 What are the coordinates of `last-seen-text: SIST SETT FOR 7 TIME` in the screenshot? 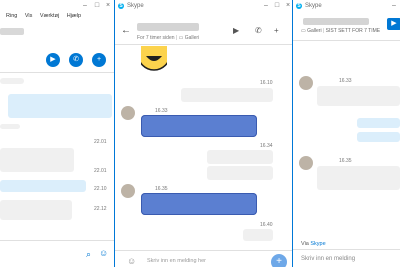 It's located at (353, 31).